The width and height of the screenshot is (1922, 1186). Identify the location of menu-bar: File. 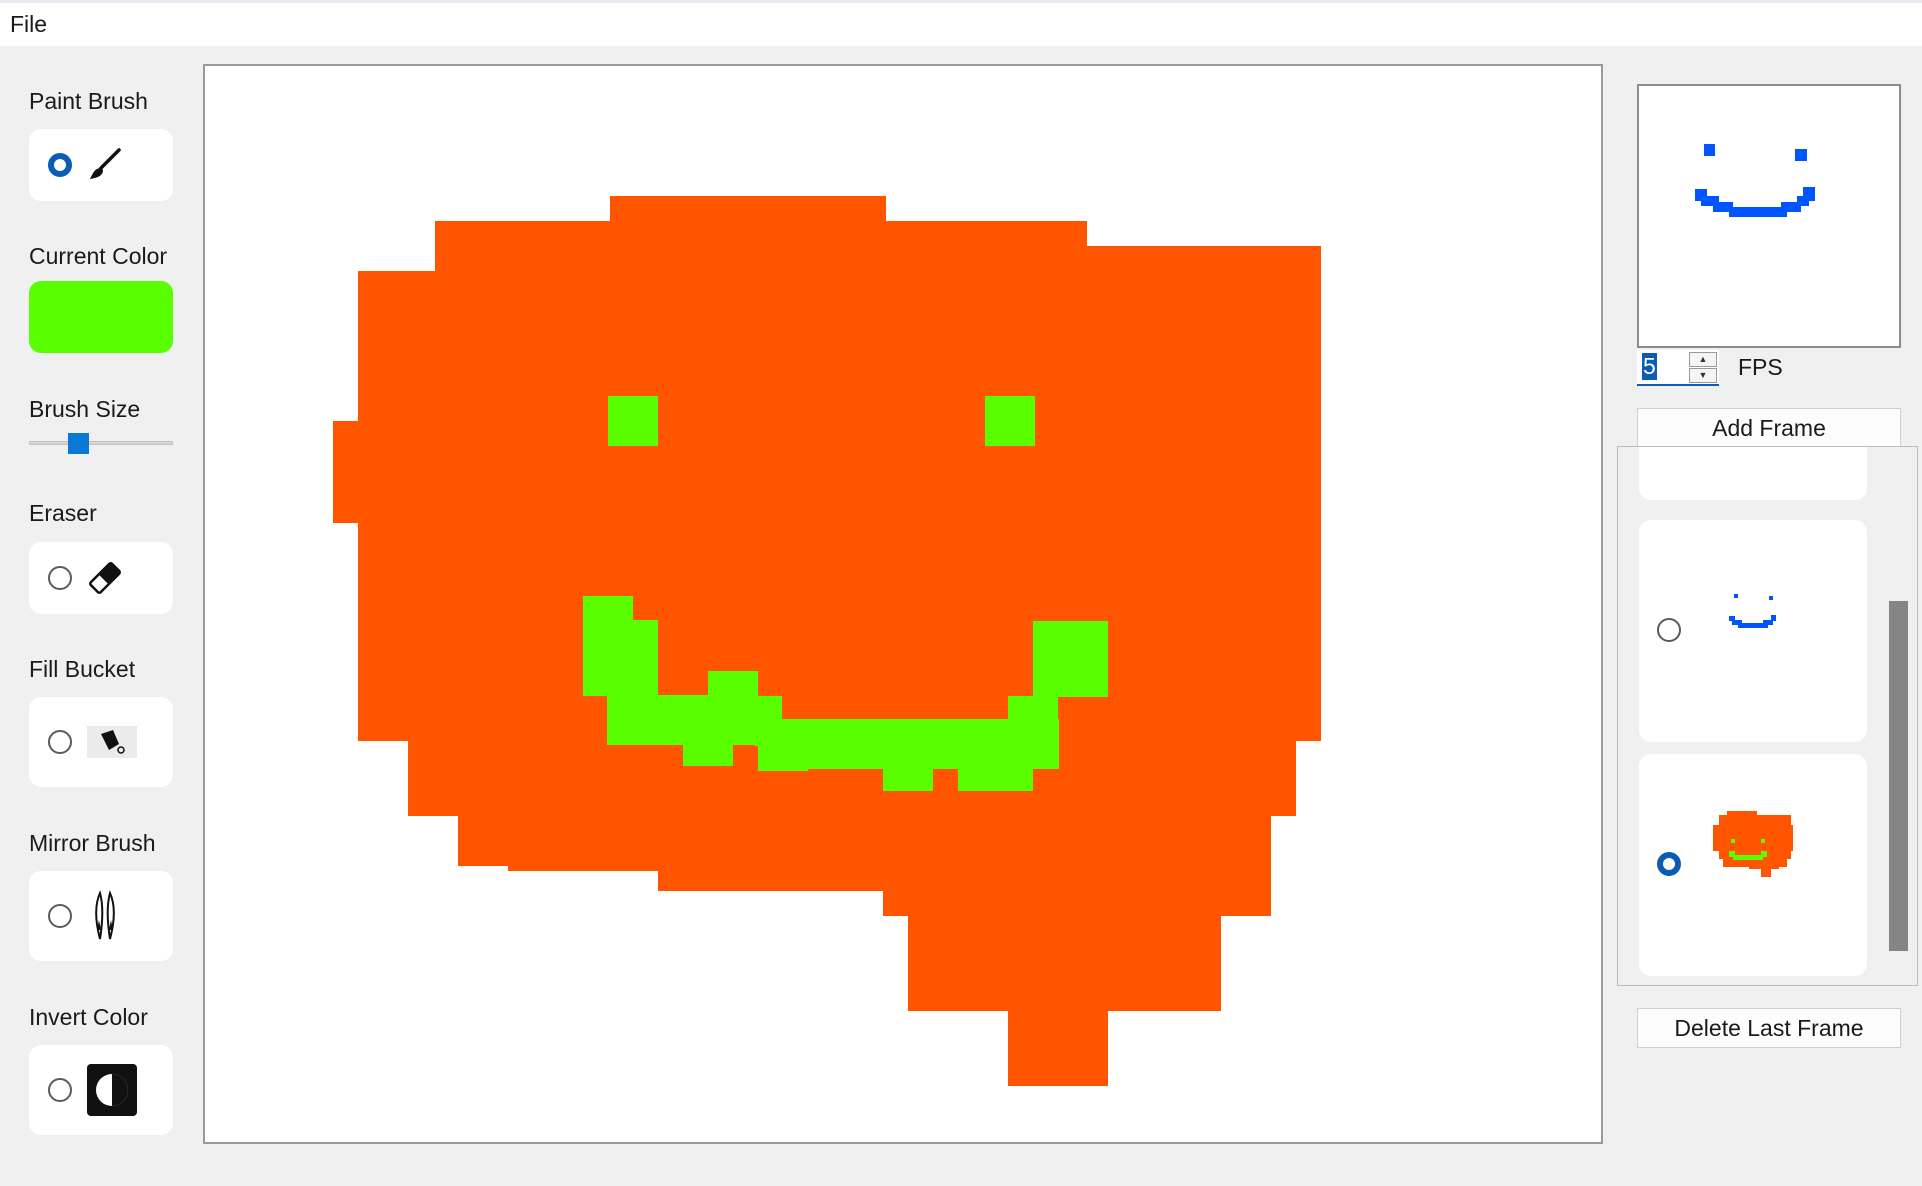
(961, 23).